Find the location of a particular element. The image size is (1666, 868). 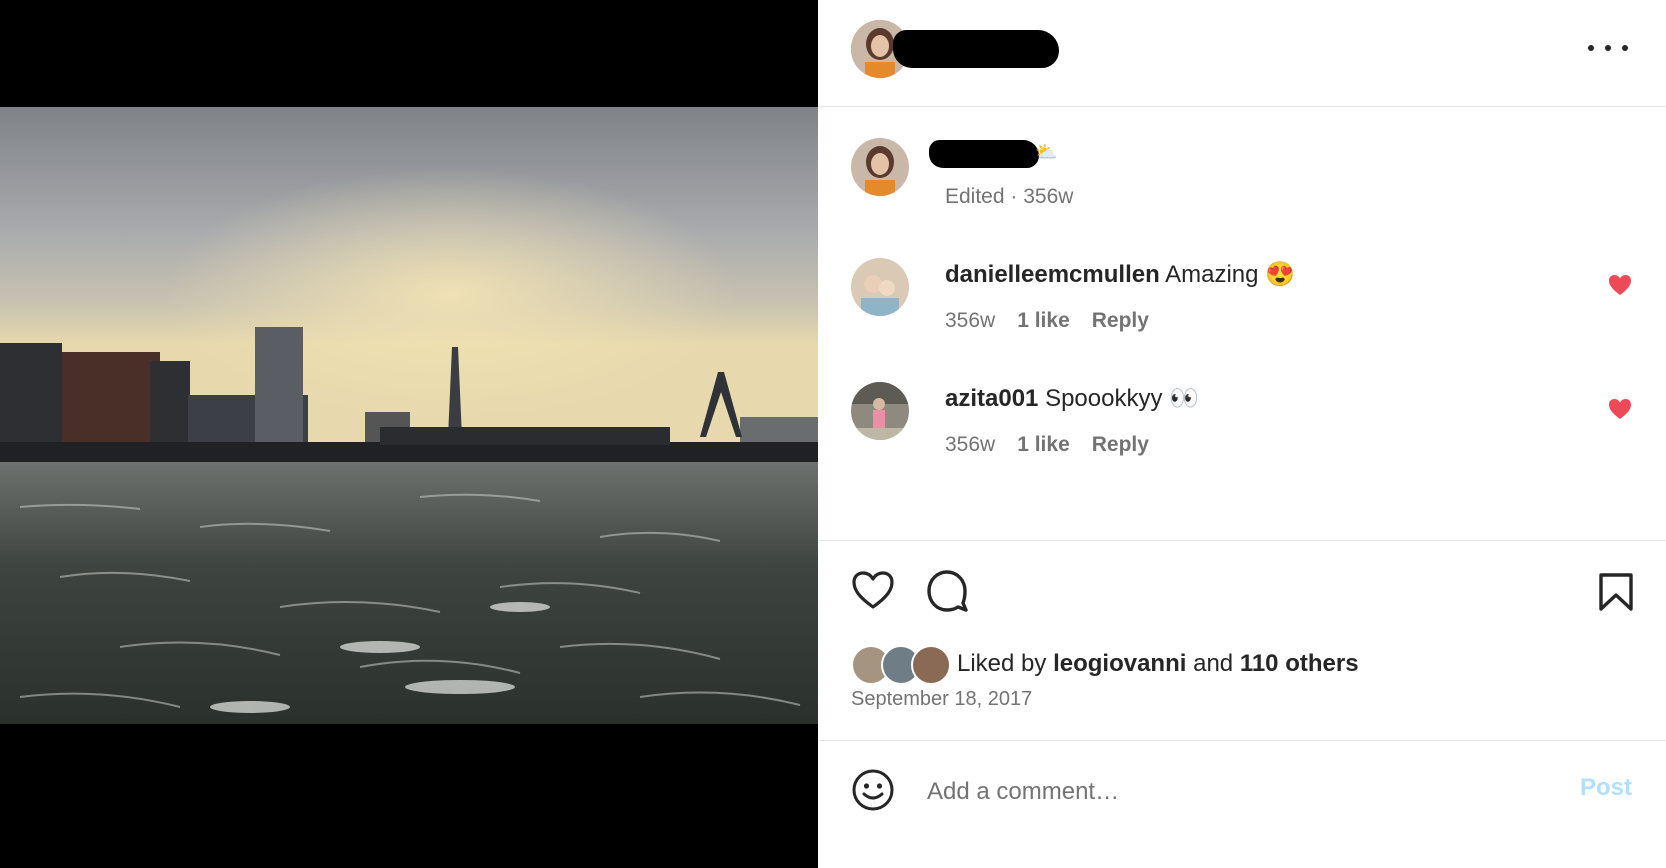

save-bookmark-icon is located at coordinates (1616, 592).